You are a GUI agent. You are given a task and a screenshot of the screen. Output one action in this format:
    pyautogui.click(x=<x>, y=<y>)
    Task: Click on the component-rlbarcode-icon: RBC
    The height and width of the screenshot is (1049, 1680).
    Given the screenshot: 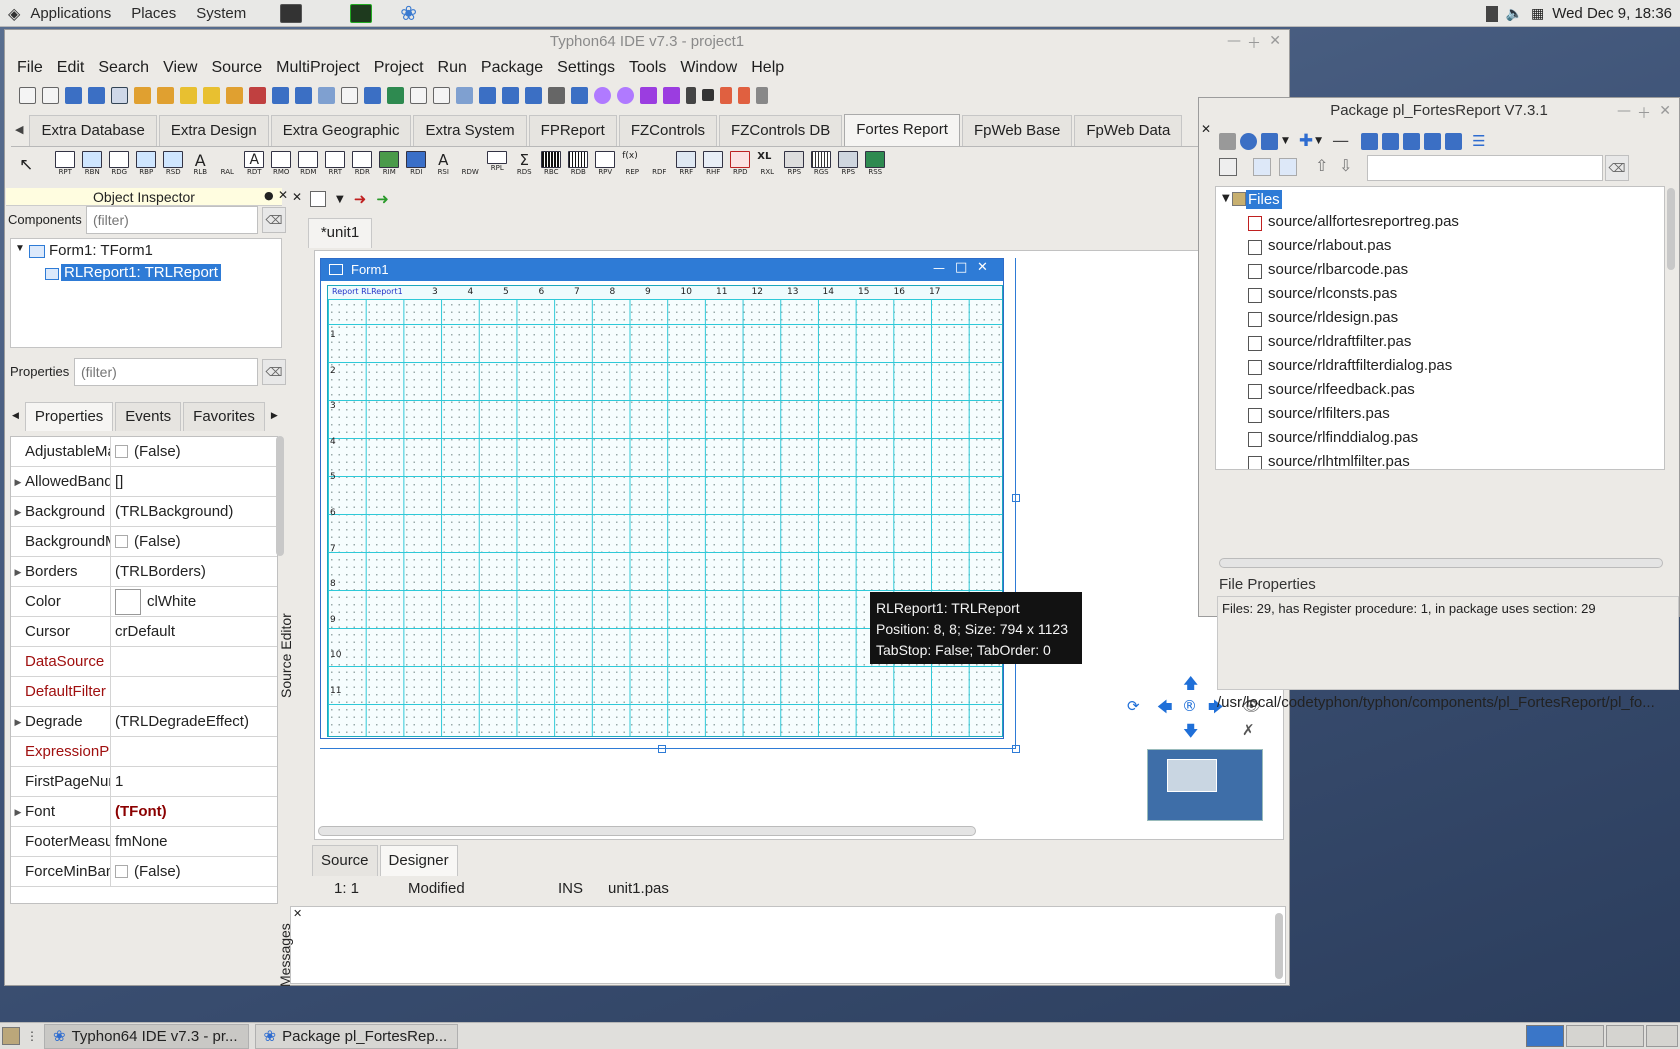 What is the action you would take?
    pyautogui.click(x=551, y=165)
    